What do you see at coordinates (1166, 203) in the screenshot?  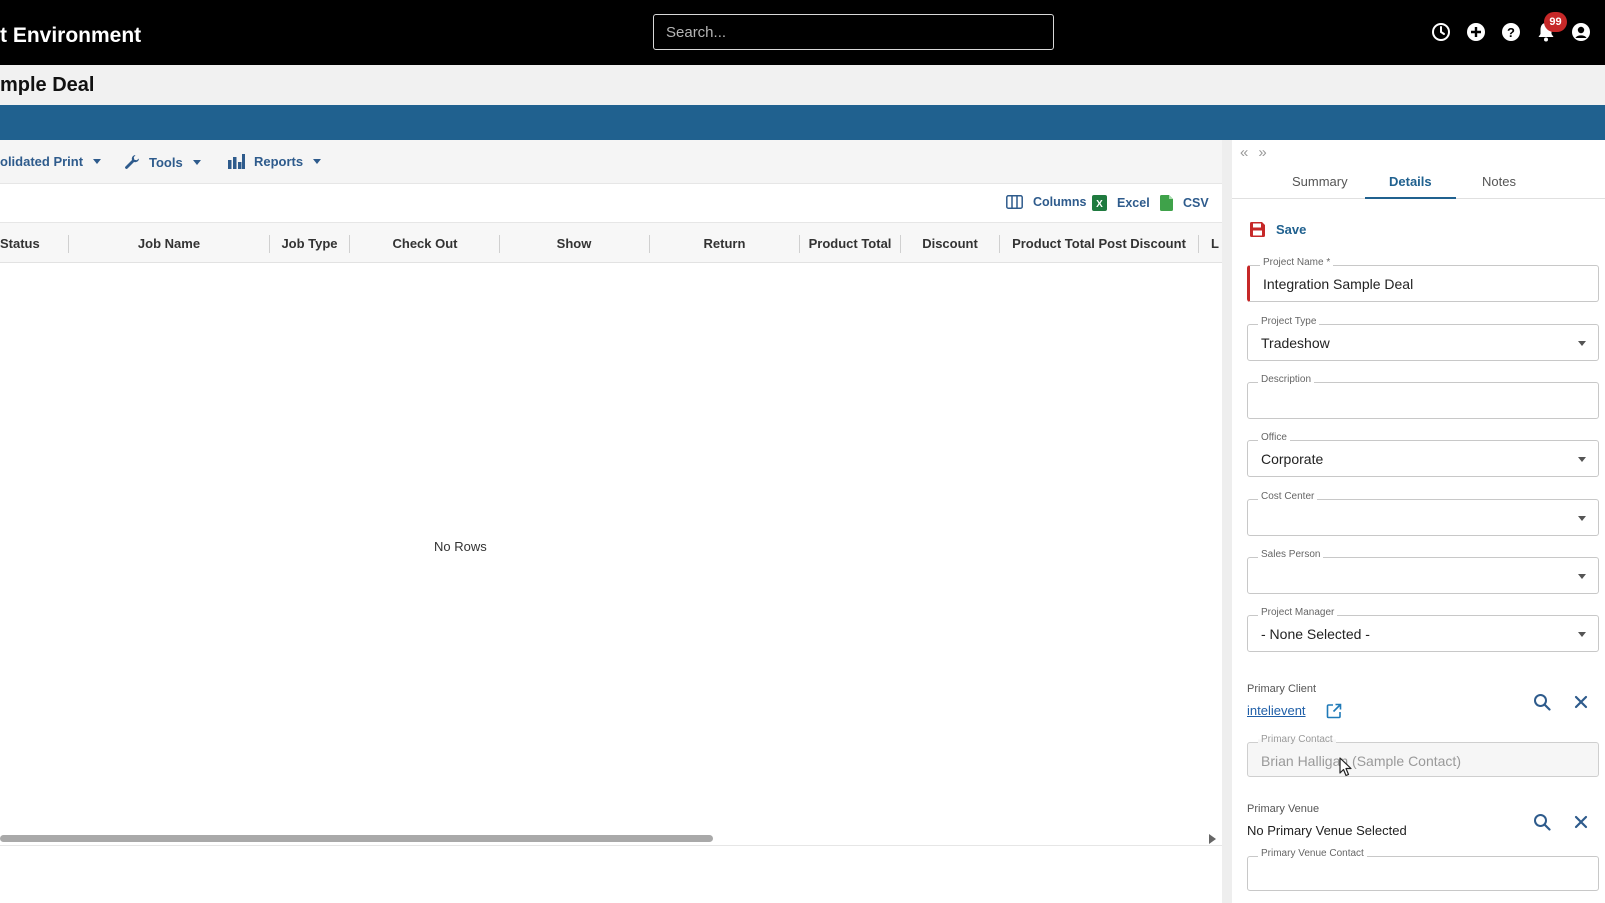 I see `csv-file-icon` at bounding box center [1166, 203].